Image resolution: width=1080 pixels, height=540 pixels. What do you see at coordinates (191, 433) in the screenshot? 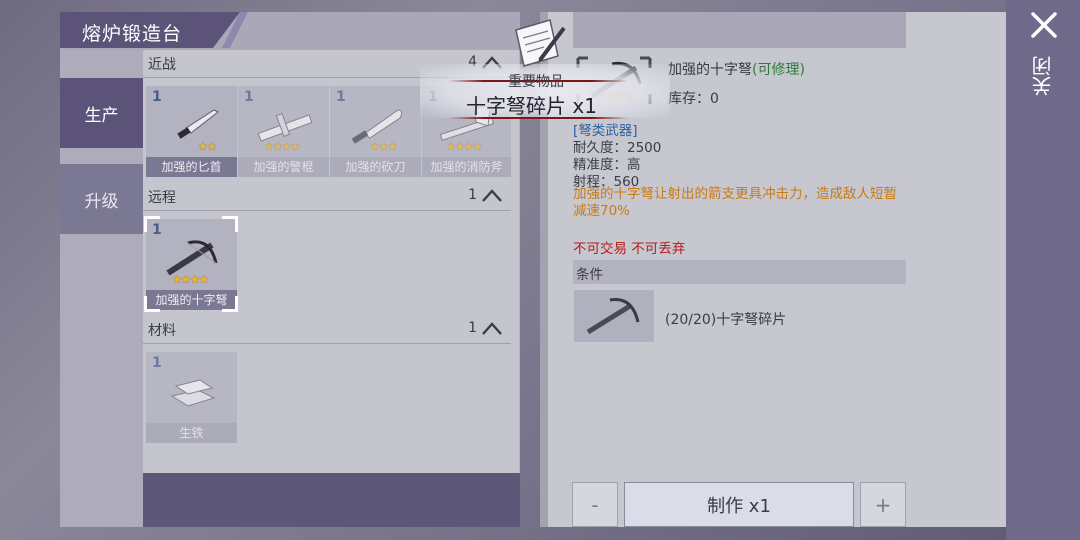
I see `item-name: 生铁` at bounding box center [191, 433].